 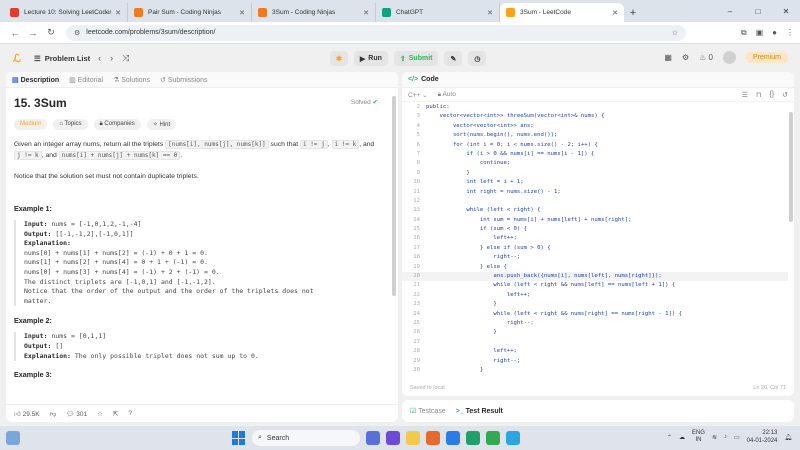 I want to click on companies-chip: 🔒︎ Companies, so click(x=117, y=124).